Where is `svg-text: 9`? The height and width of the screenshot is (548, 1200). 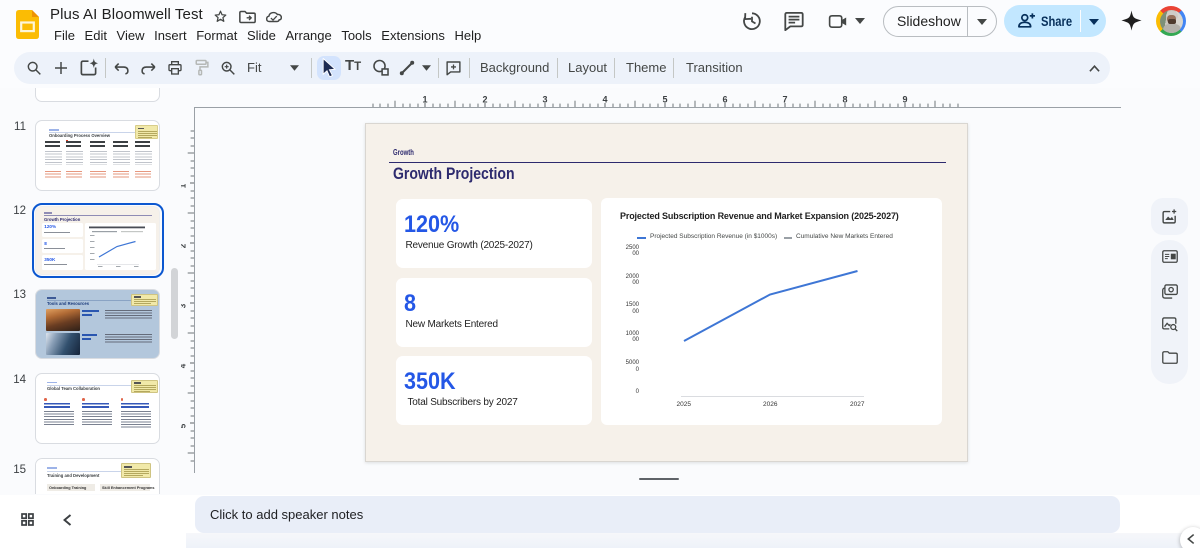 svg-text: 9 is located at coordinates (904, 100).